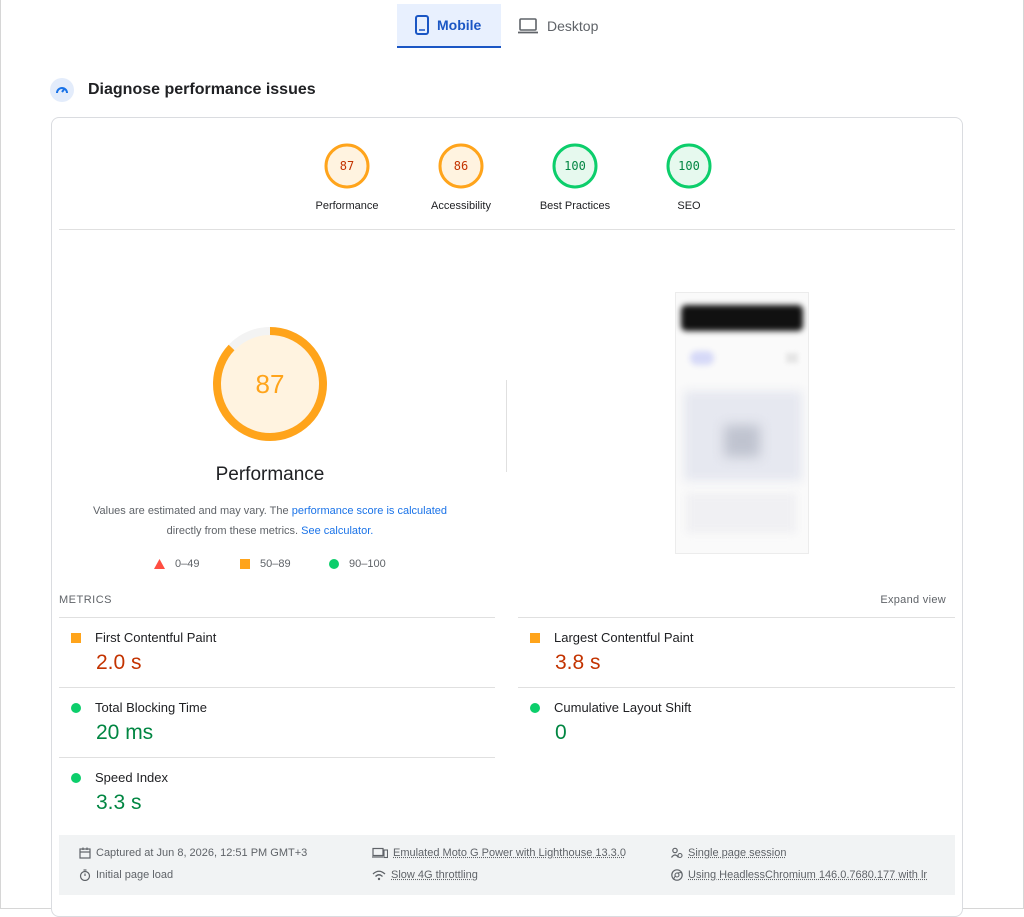 This screenshot has height=917, width=1024. I want to click on metric-value: 3.3 s, so click(292, 803).